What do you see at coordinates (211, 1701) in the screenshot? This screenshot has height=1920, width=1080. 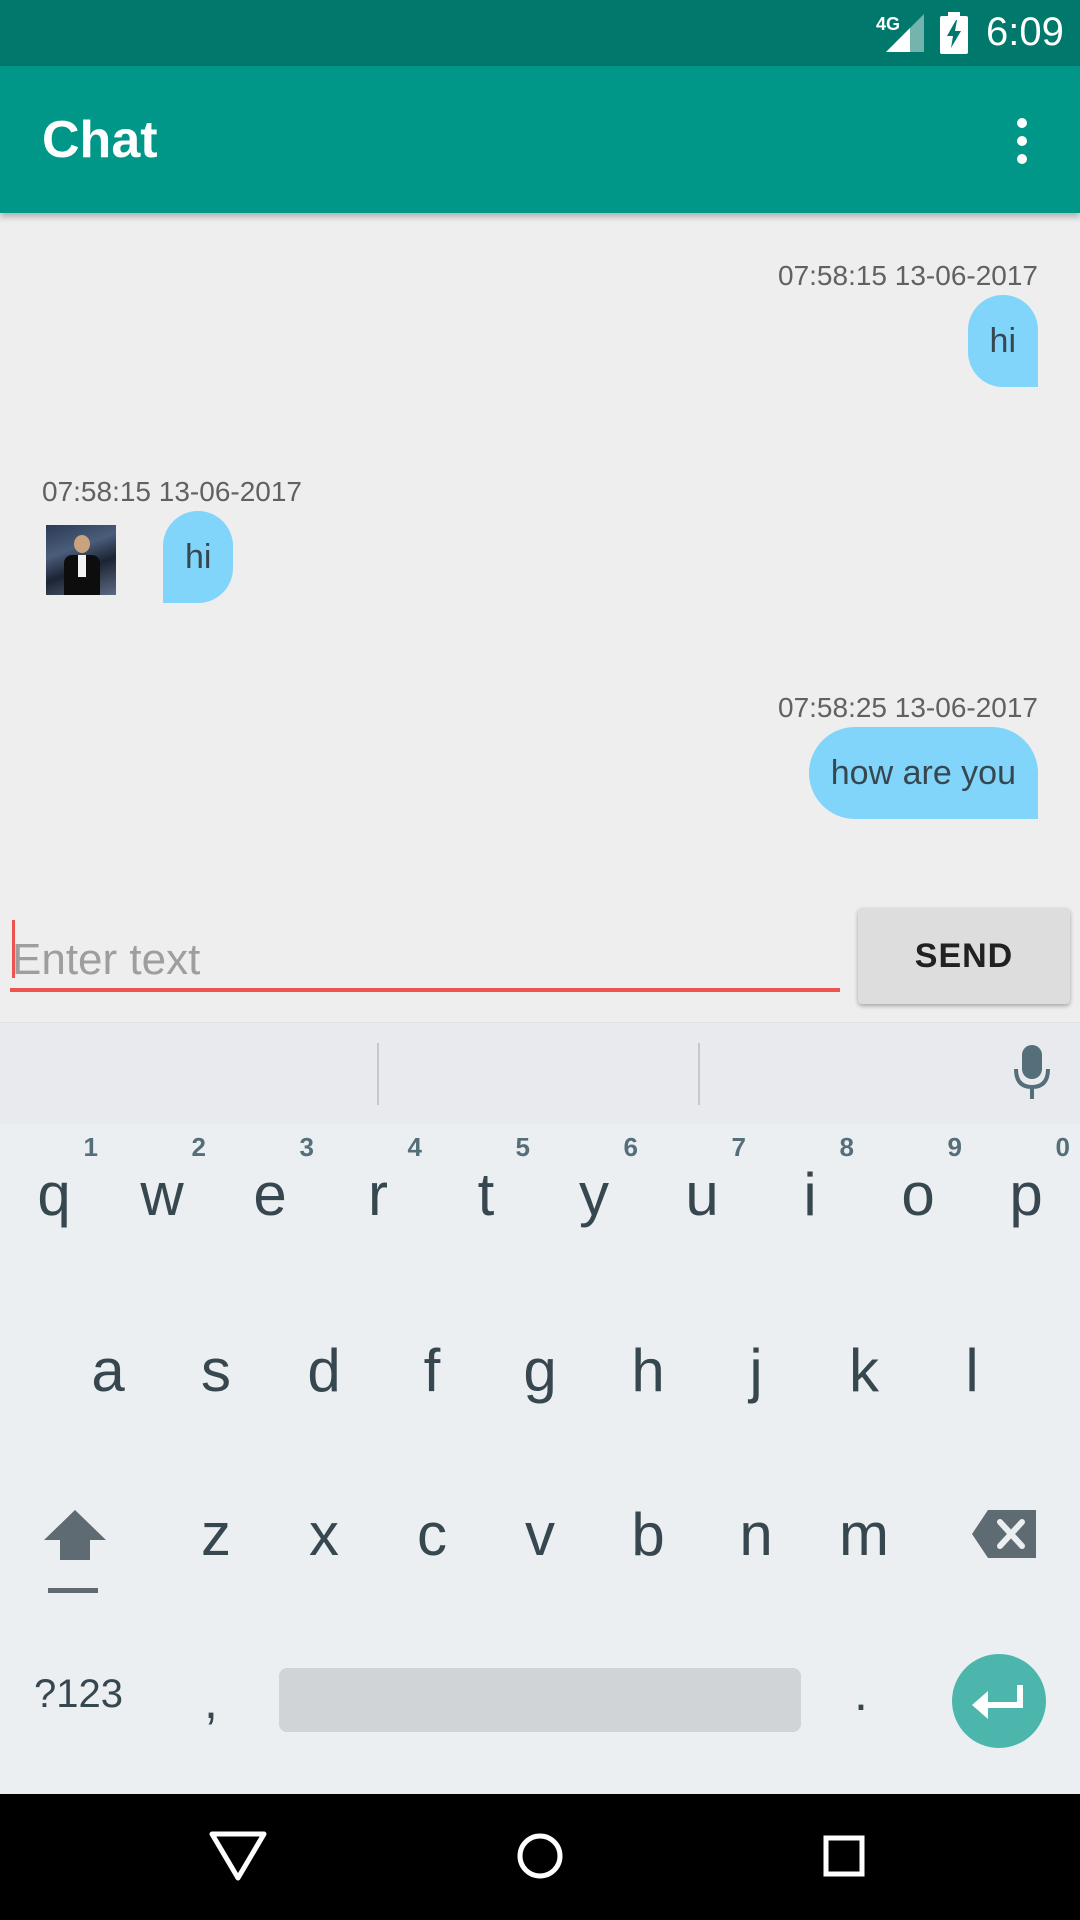 I see `comma-key: ,` at bounding box center [211, 1701].